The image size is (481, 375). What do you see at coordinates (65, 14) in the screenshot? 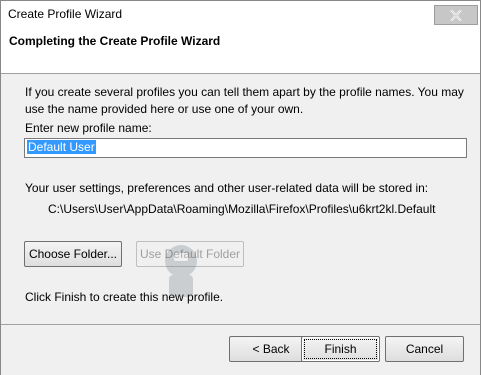
I see `window-title: Create Profile Wizard` at bounding box center [65, 14].